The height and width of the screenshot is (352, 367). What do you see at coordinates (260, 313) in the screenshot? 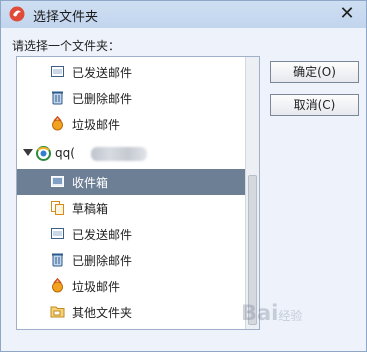
I see `watermark-main: Bai` at bounding box center [260, 313].